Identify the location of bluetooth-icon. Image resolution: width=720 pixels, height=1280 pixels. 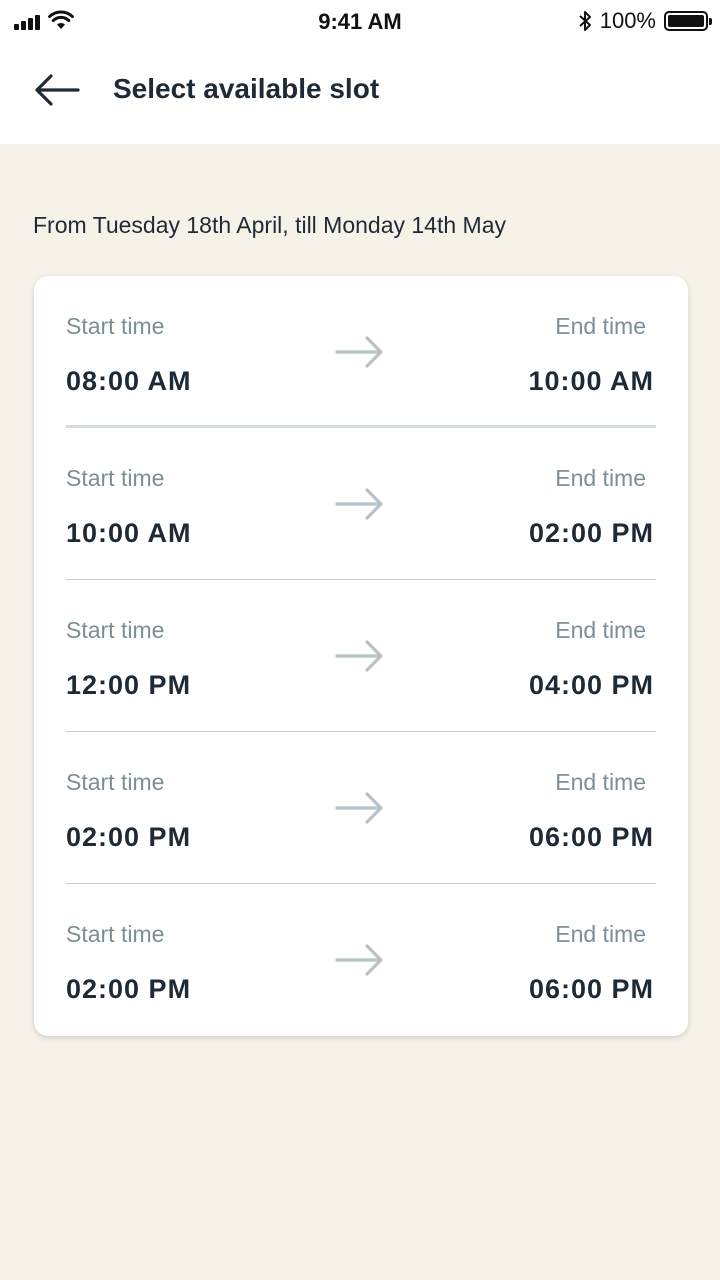
(585, 21).